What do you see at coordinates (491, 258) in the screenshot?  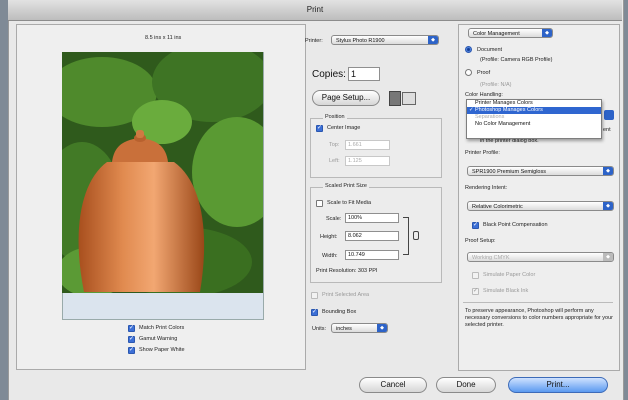 I see `proof-setup-value: Working CMYK` at bounding box center [491, 258].